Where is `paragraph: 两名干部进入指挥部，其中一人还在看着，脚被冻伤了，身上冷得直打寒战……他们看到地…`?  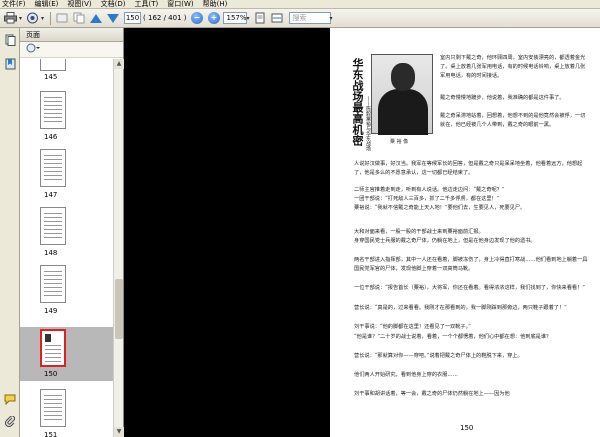
paragraph: 两名干部进入指挥部，其中一人还在看着，脚被冻伤了，身上冷得直打寒战……他们看到地… is located at coordinates (471, 264).